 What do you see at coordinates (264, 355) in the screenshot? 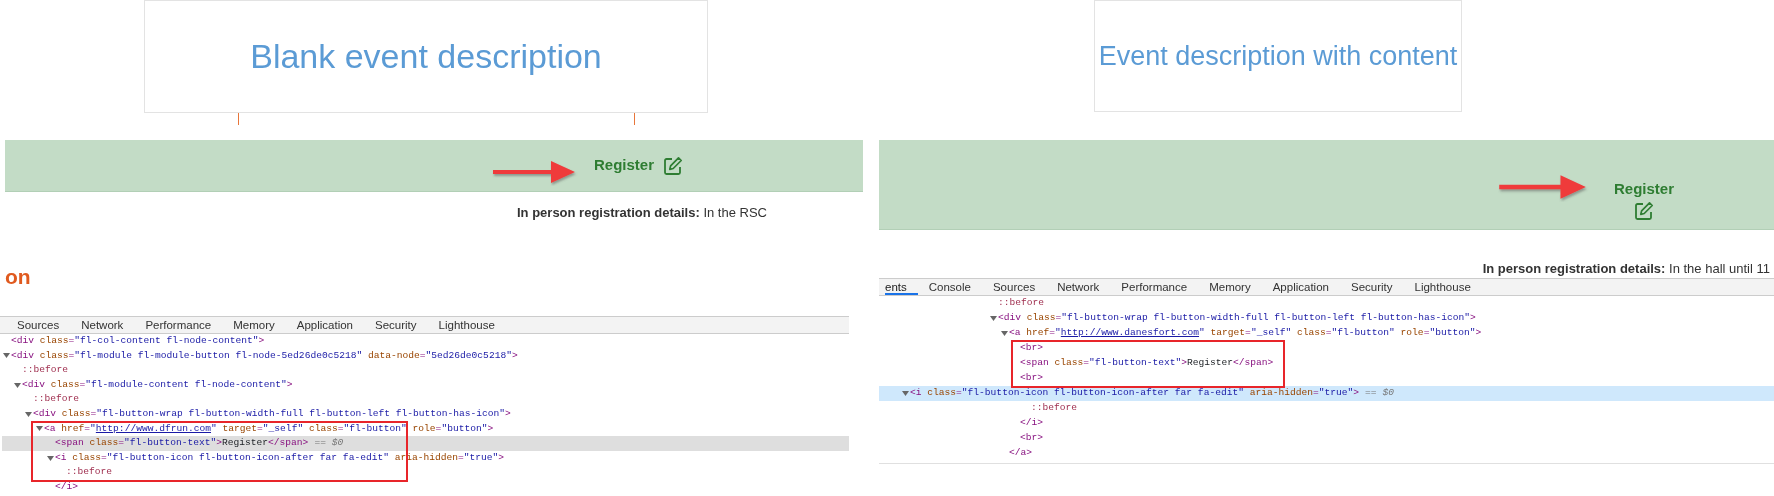
I see `code-line: <div class="fl-module fl-module-button fl-node-5ed26de0c5218" data-node="5ed26de0c5218">` at bounding box center [264, 355].